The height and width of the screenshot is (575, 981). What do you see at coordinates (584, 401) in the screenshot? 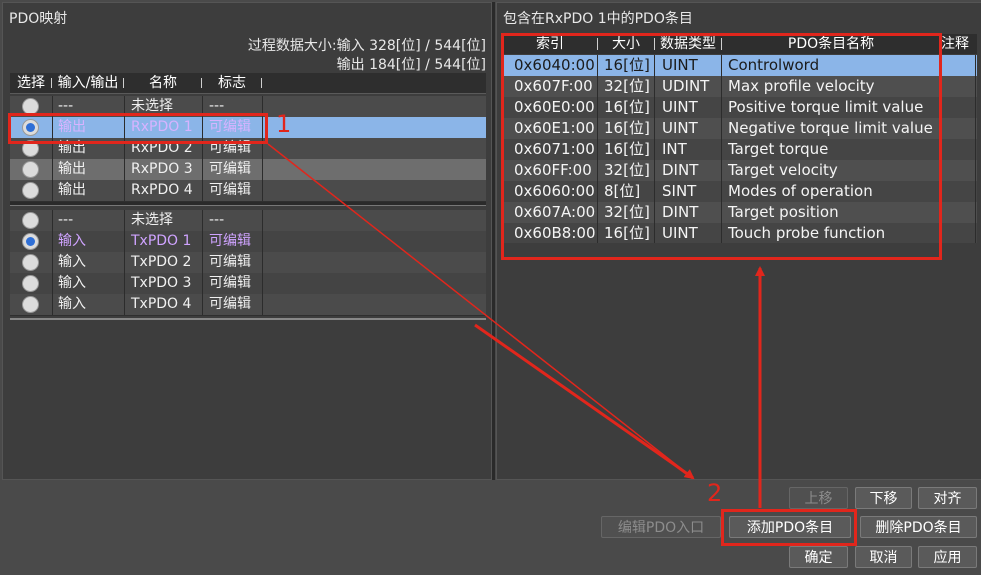
I see `arrow-thick-to-add-button` at bounding box center [584, 401].